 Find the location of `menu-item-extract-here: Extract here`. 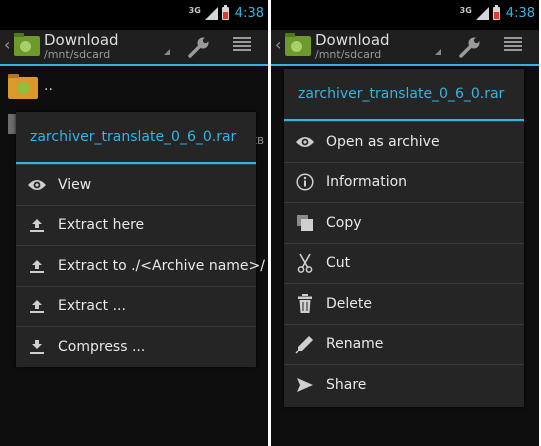

menu-item-extract-here: Extract here is located at coordinates (136, 225).